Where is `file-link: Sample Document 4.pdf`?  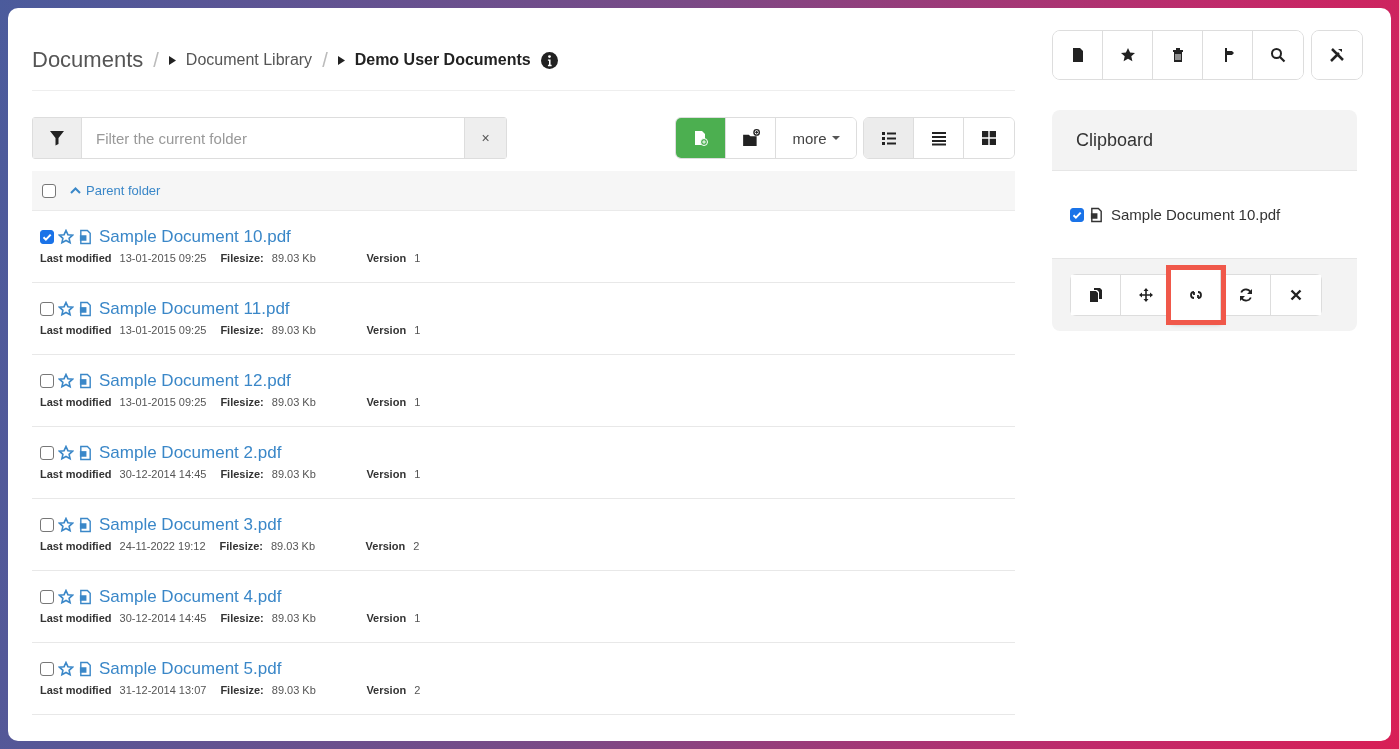
file-link: Sample Document 4.pdf is located at coordinates (190, 597).